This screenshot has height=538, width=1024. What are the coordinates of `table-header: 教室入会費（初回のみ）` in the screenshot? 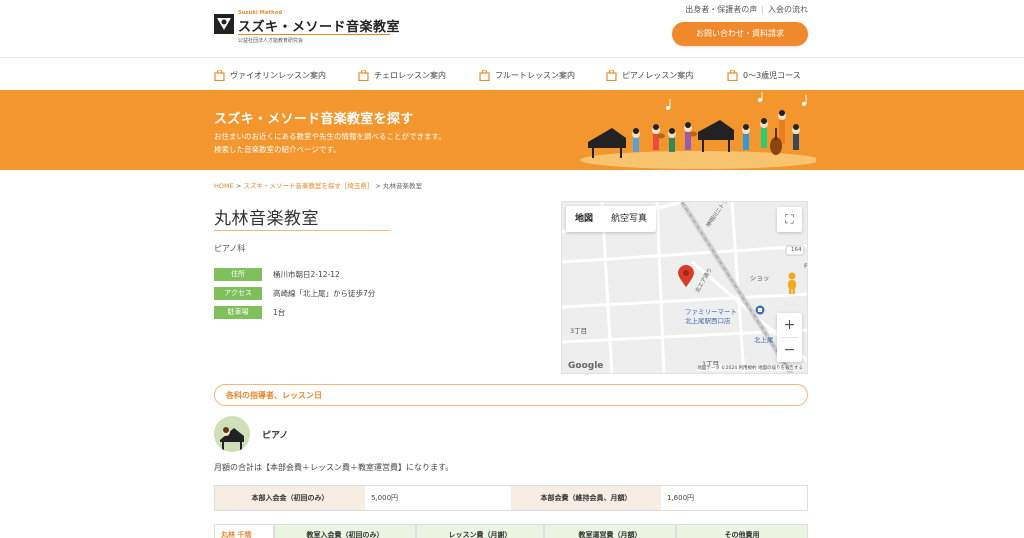 It's located at (345, 531).